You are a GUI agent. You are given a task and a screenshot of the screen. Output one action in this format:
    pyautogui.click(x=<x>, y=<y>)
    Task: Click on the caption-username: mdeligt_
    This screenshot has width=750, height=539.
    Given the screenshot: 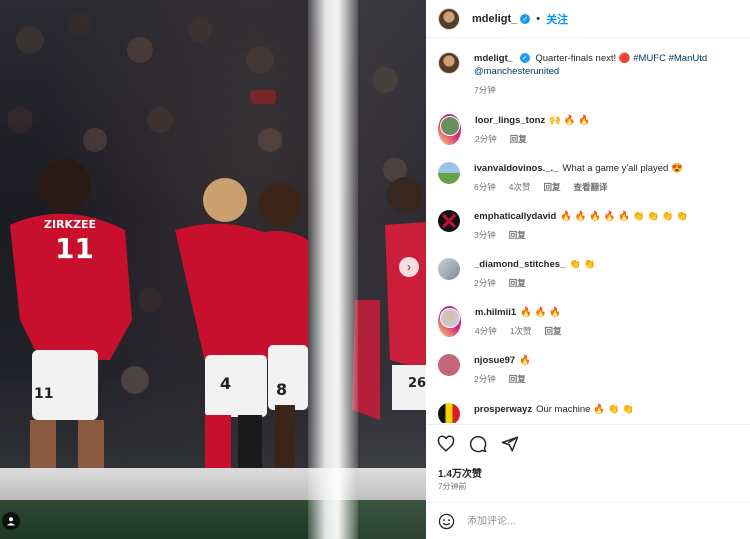 What is the action you would take?
    pyautogui.click(x=493, y=58)
    